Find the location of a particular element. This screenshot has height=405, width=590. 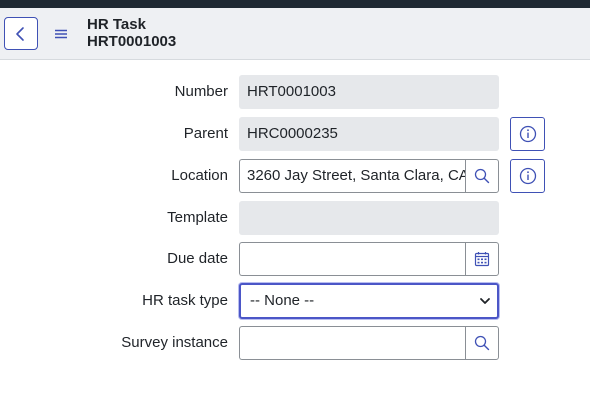

record-number-title: HRT0001003 is located at coordinates (132, 41).